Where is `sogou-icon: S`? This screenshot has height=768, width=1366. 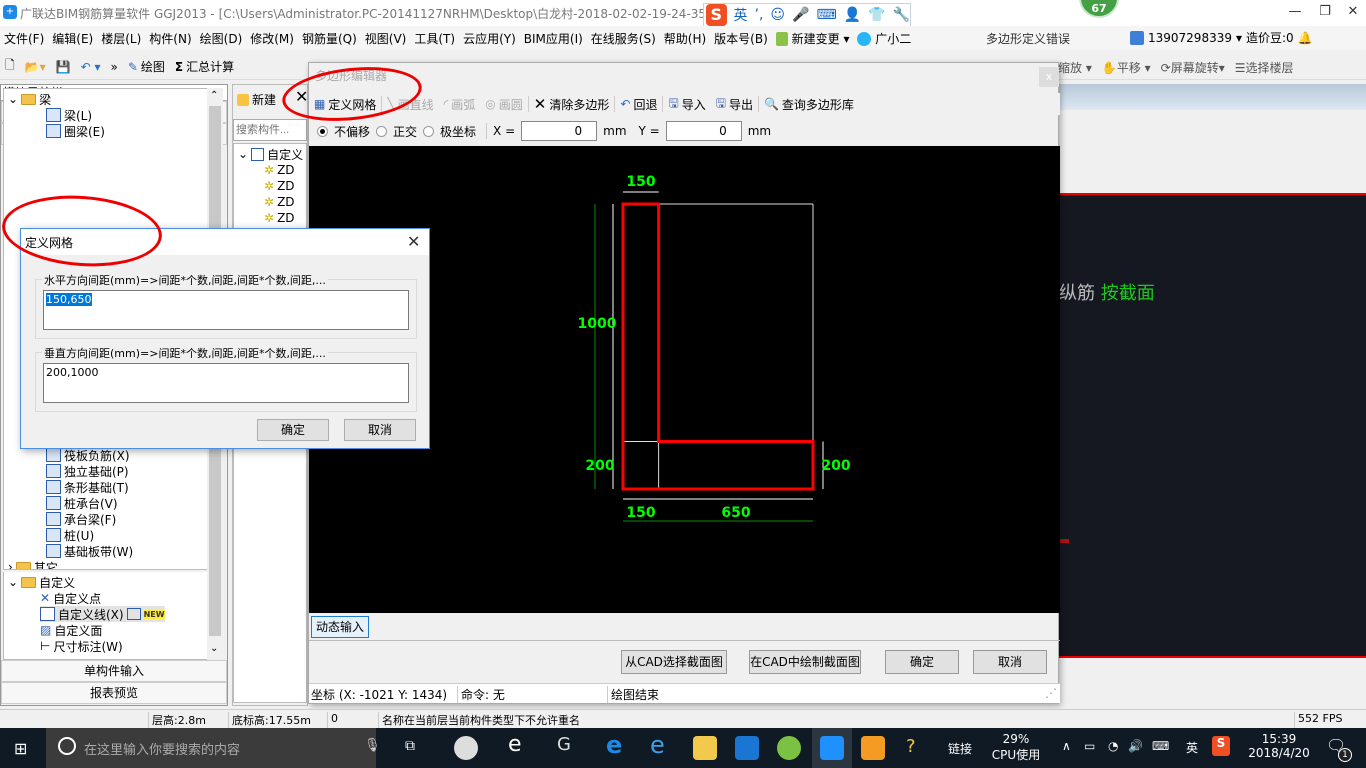 sogou-icon: S is located at coordinates (716, 15).